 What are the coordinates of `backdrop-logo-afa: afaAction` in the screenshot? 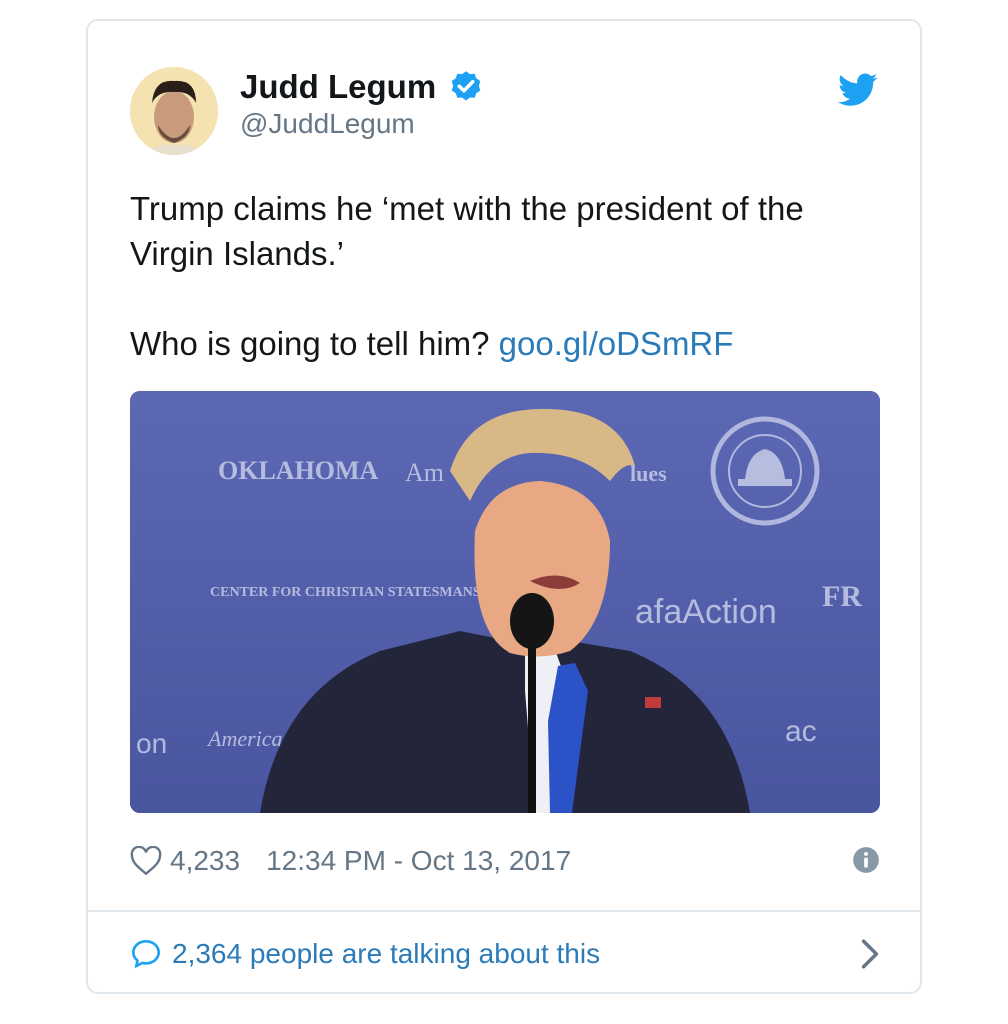 It's located at (706, 612).